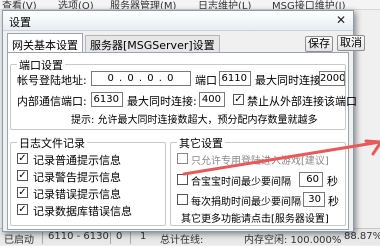  What do you see at coordinates (152, 43) in the screenshot?
I see `tab-server-msgserver: 服务器[MSGServer]设置` at bounding box center [152, 43].